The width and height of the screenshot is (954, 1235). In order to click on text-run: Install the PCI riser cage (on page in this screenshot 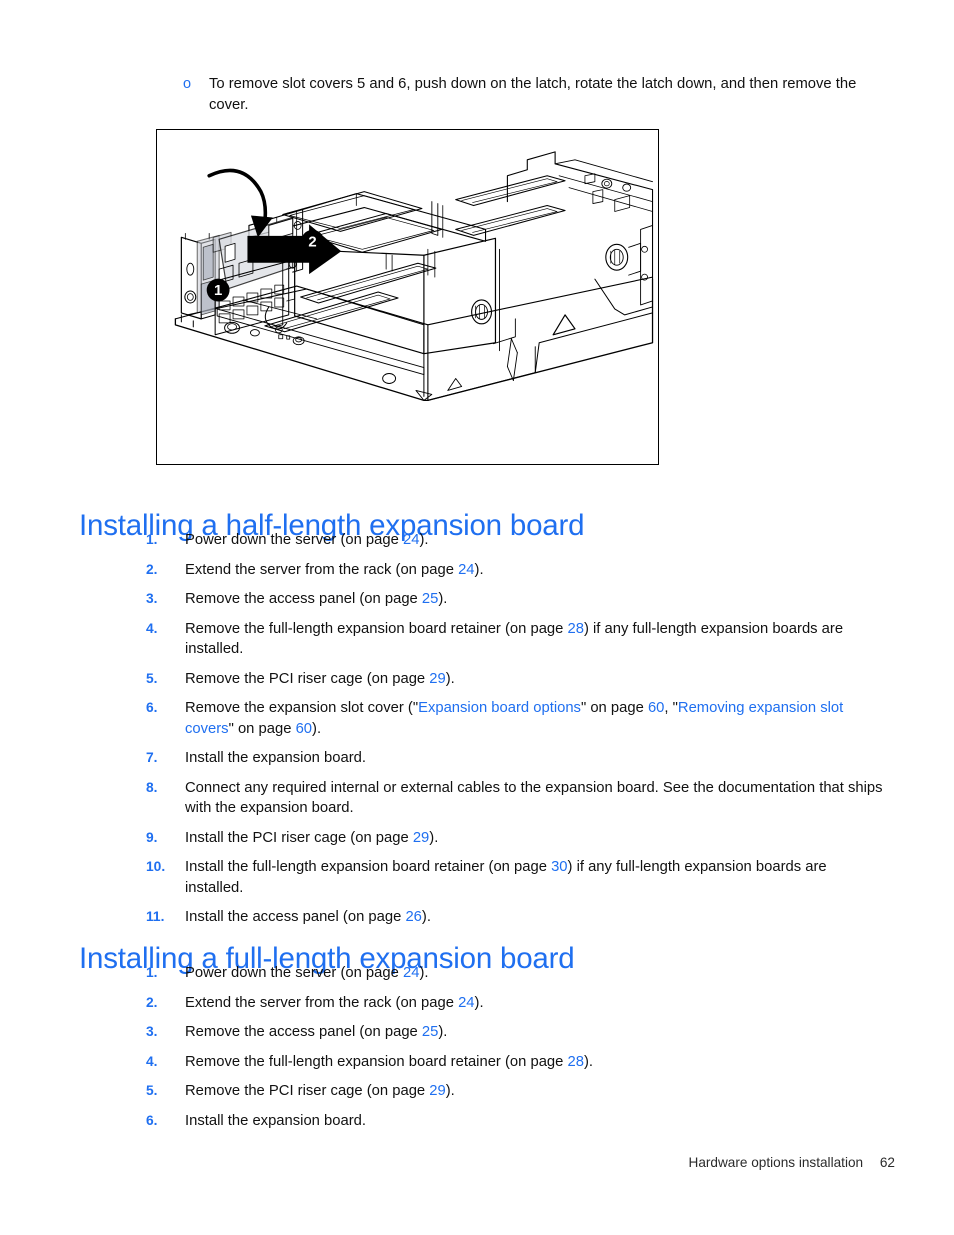, I will do `click(299, 837)`.